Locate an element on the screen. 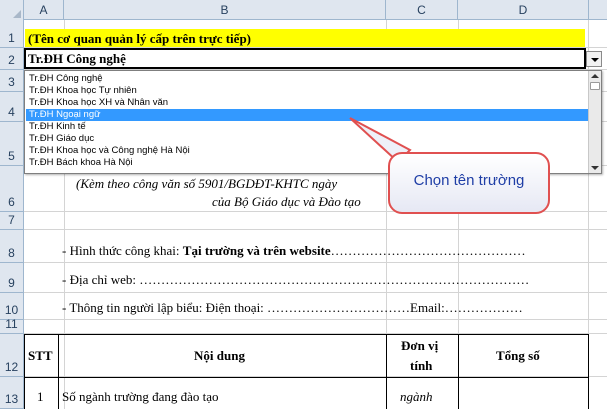 The image size is (607, 409). dropdown-option: Tr.ĐH Khoa học XH và Nhân văn is located at coordinates (307, 103).